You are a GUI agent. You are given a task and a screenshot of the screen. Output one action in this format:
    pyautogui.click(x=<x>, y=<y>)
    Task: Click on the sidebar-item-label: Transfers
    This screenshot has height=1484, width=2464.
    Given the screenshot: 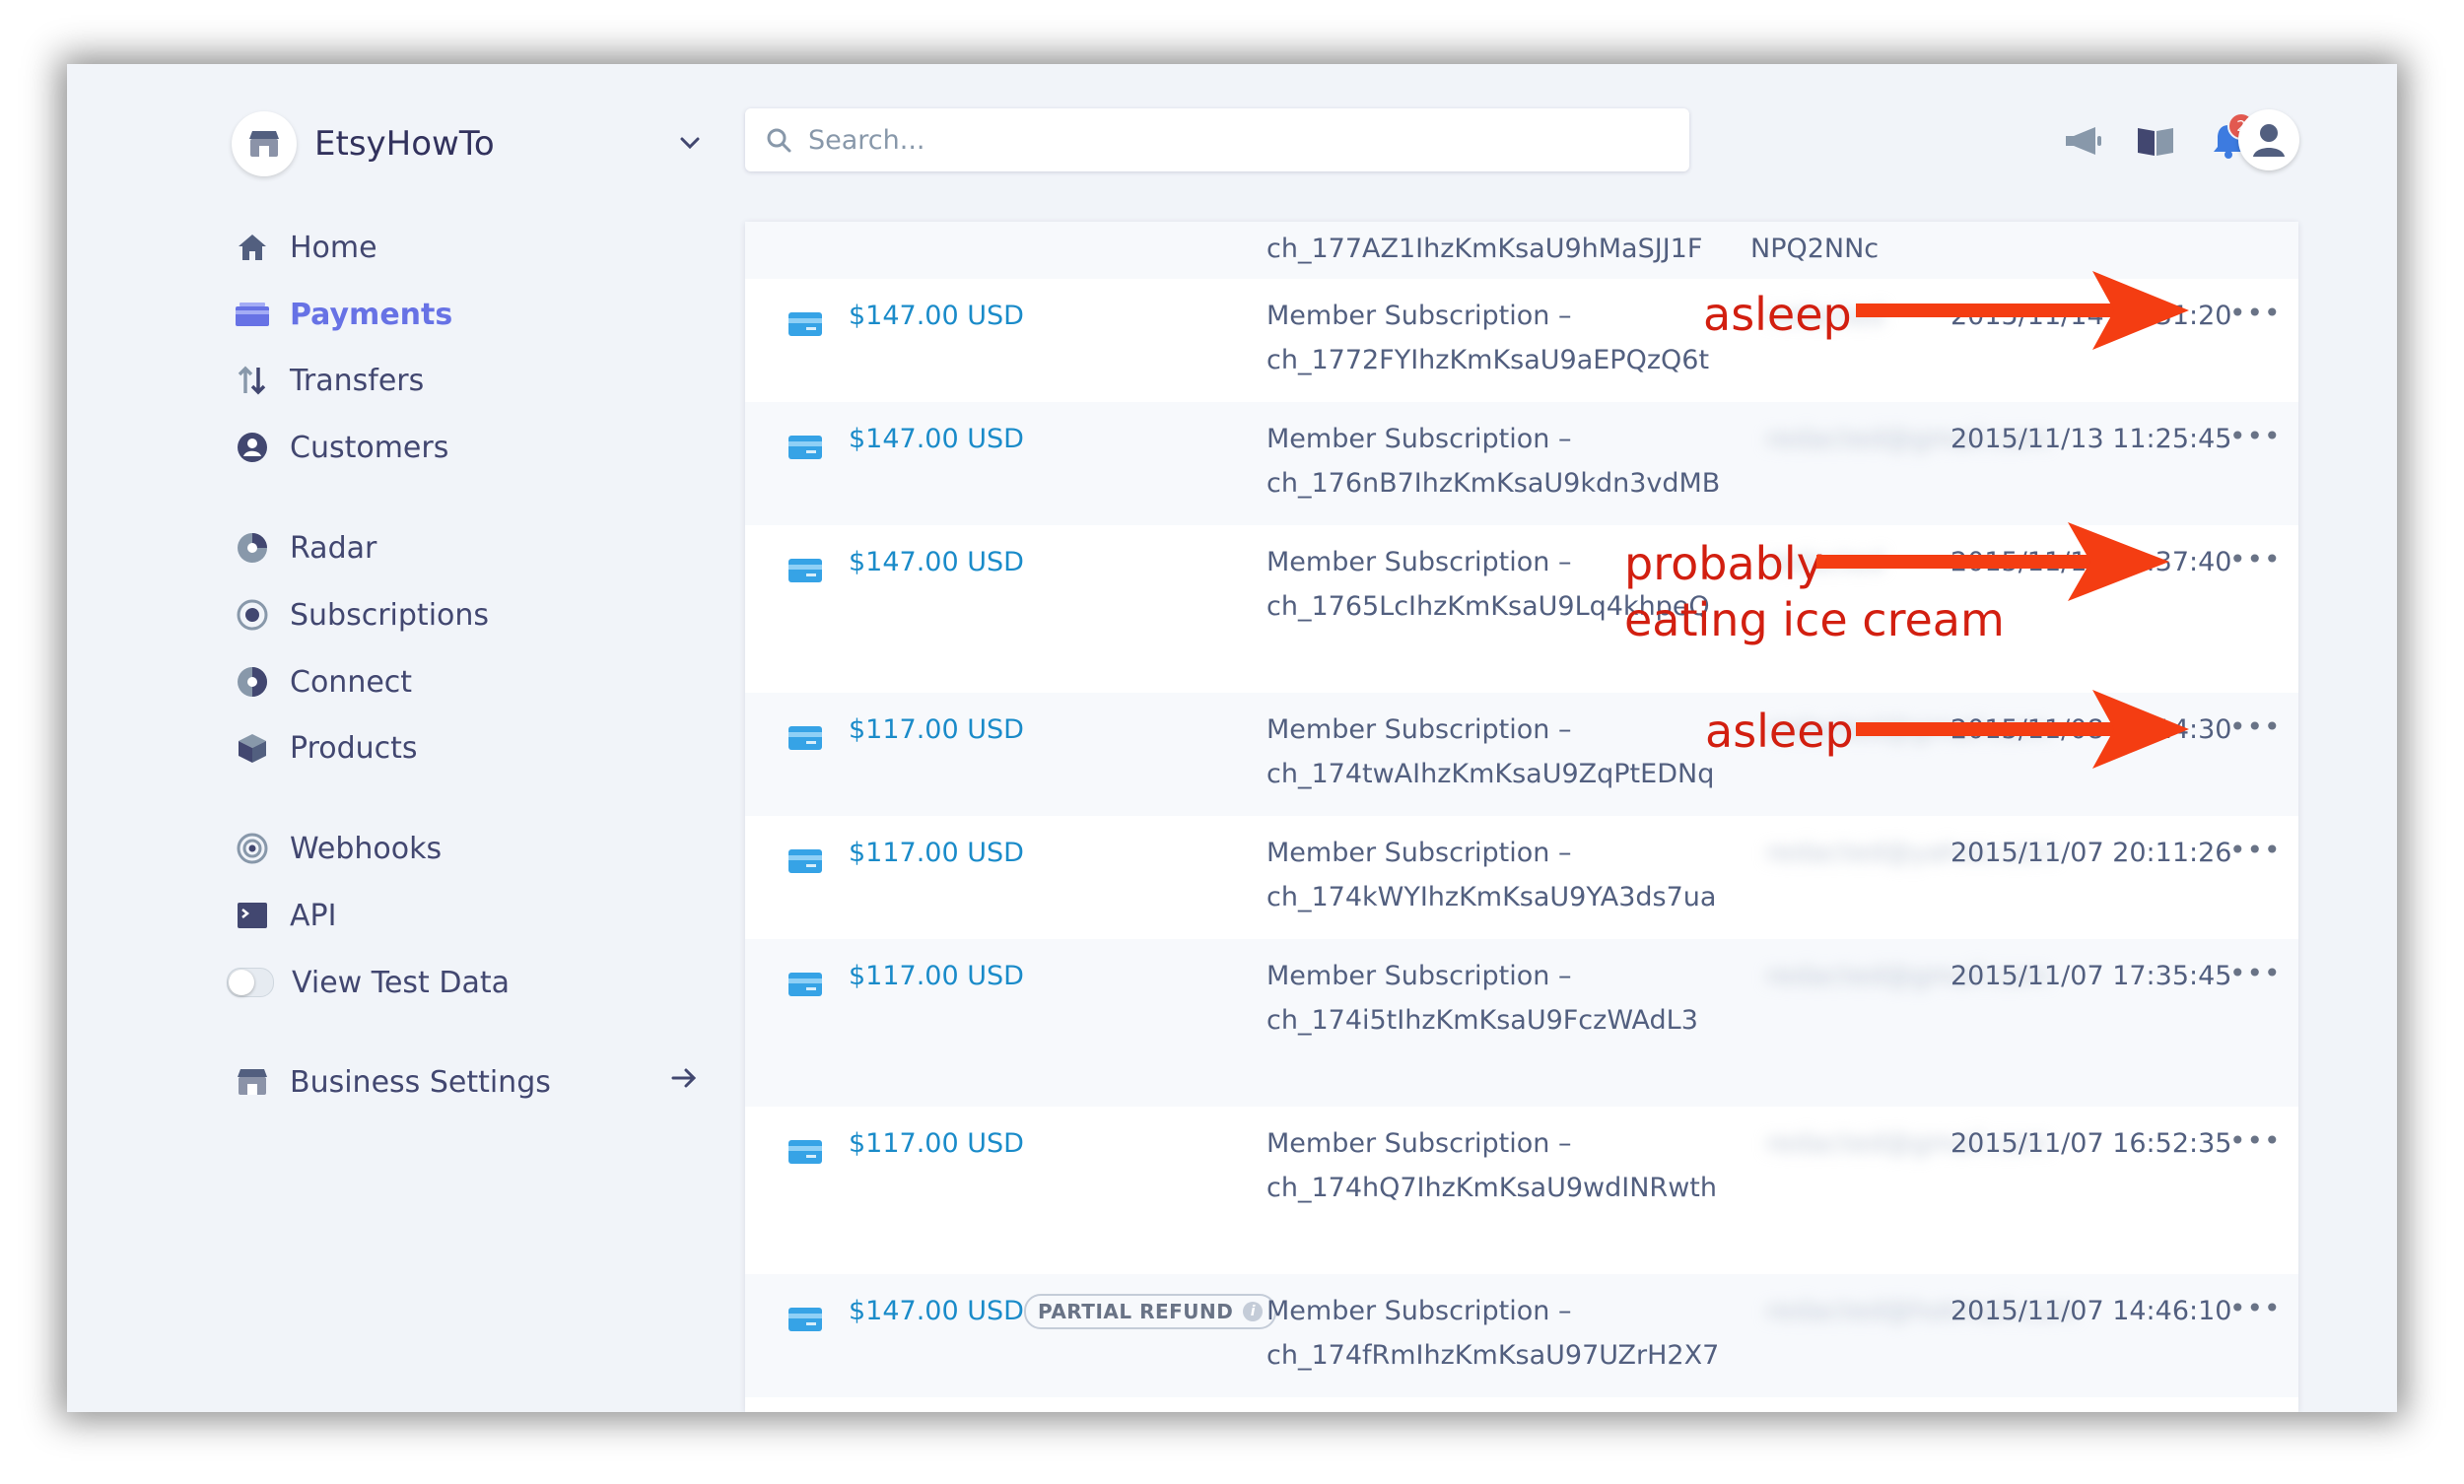 What is the action you would take?
    pyautogui.click(x=357, y=380)
    